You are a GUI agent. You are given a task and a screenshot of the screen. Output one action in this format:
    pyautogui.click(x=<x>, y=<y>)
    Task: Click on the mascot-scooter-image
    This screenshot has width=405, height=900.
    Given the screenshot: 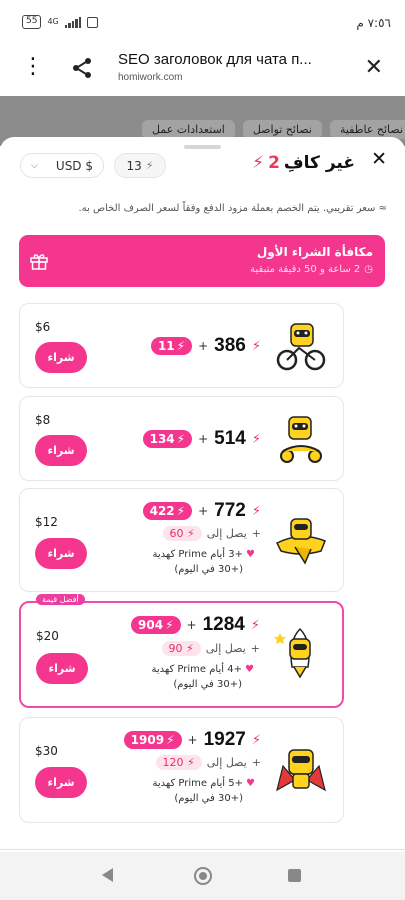 What is the action you would take?
    pyautogui.click(x=301, y=439)
    